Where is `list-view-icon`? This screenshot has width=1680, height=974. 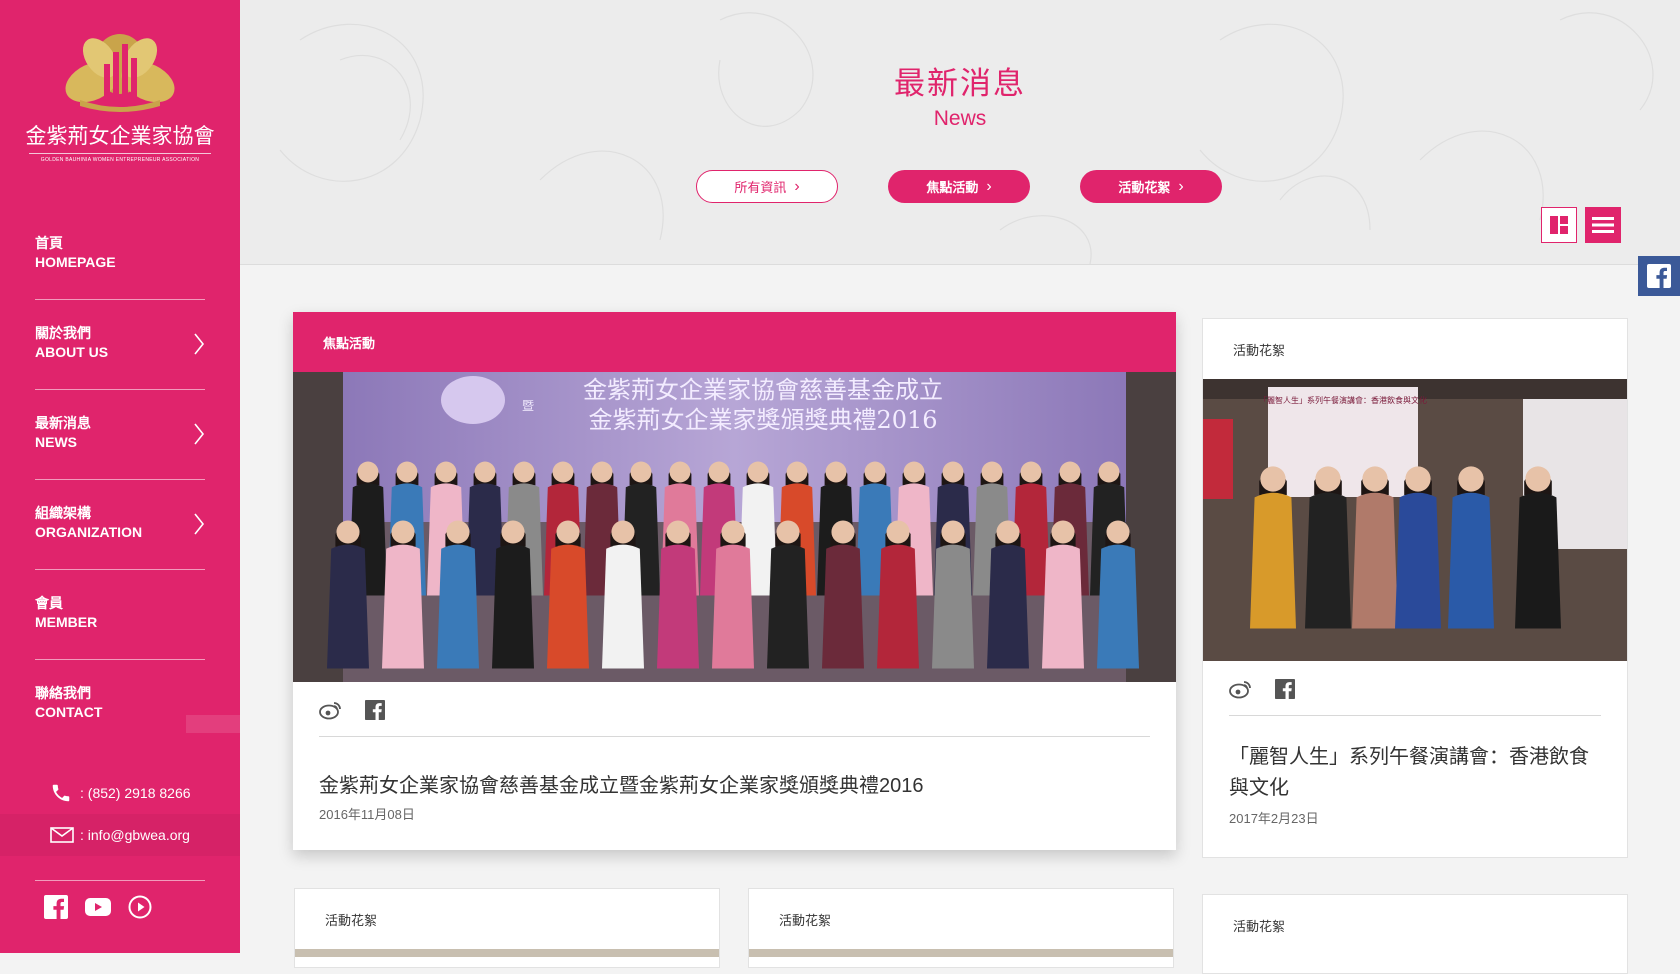
list-view-icon is located at coordinates (1603, 225).